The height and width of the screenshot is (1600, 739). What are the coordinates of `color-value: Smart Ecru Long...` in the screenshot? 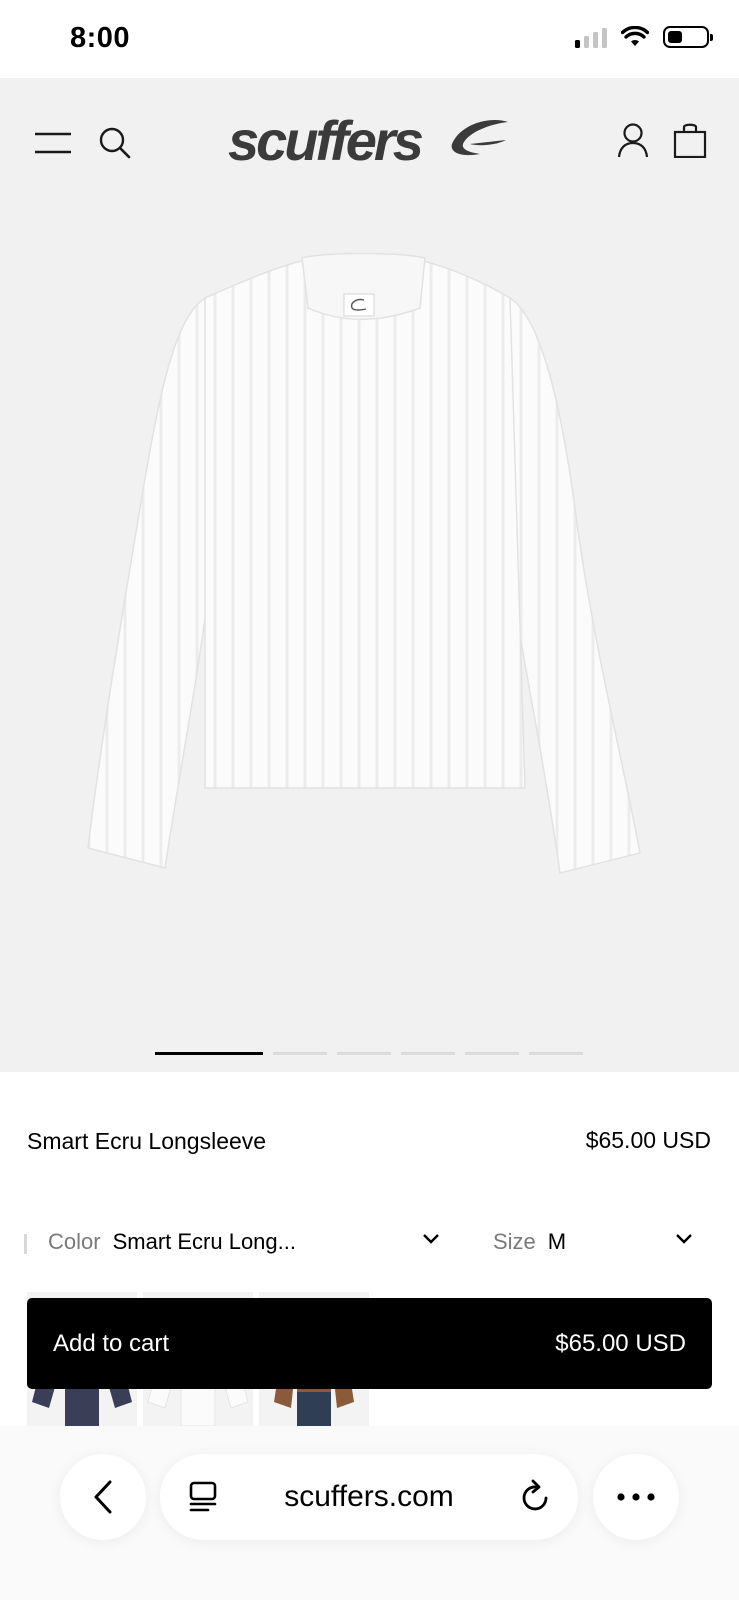 It's located at (204, 1241).